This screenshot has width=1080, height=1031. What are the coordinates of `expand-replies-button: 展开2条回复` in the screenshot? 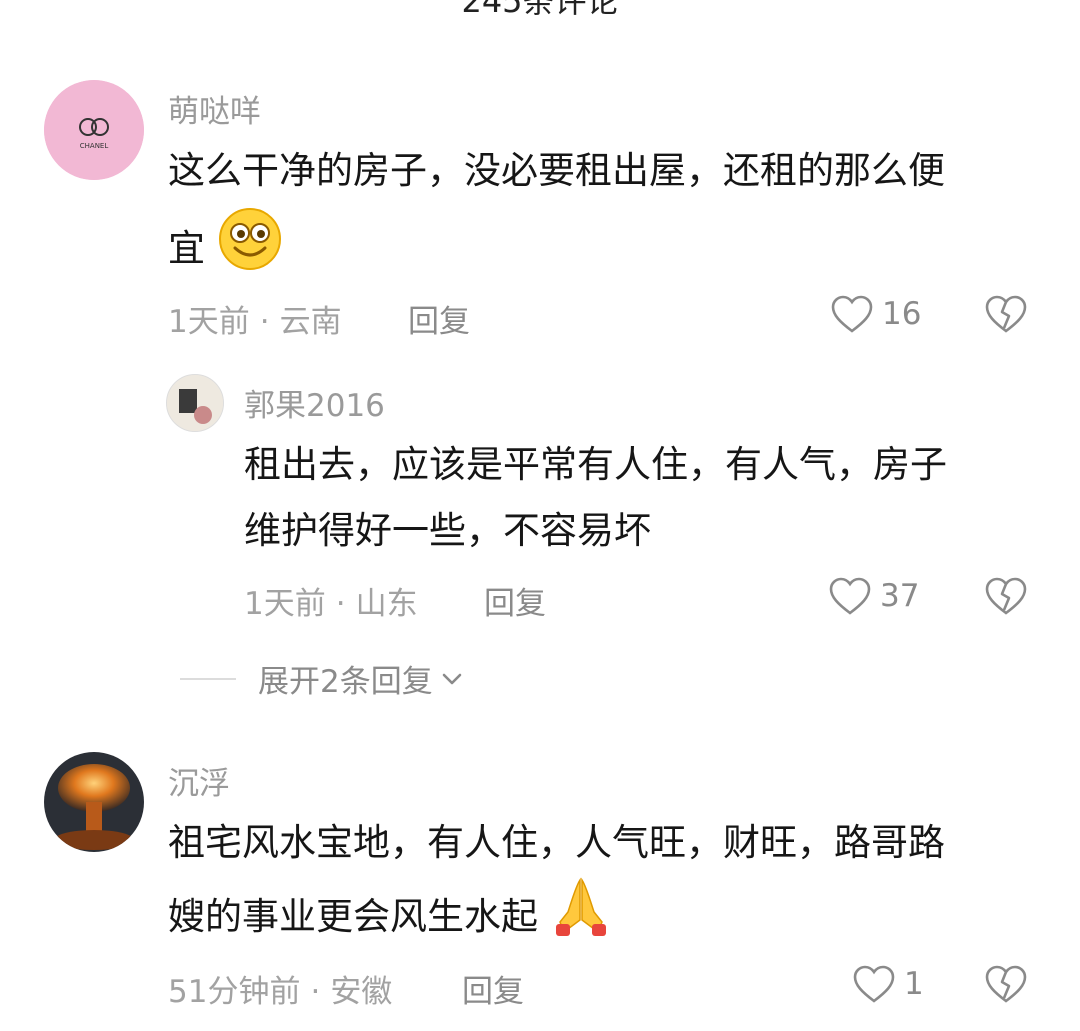 It's located at (322, 678).